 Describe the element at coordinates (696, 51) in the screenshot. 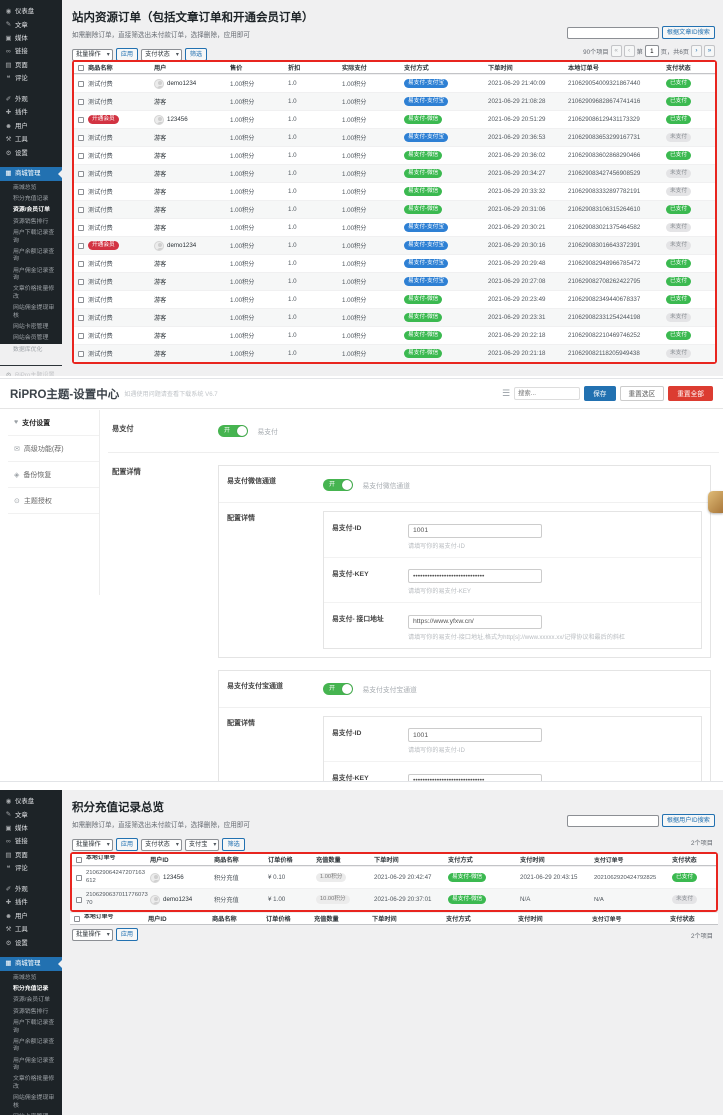

I see `next-page-button: ›` at that location.